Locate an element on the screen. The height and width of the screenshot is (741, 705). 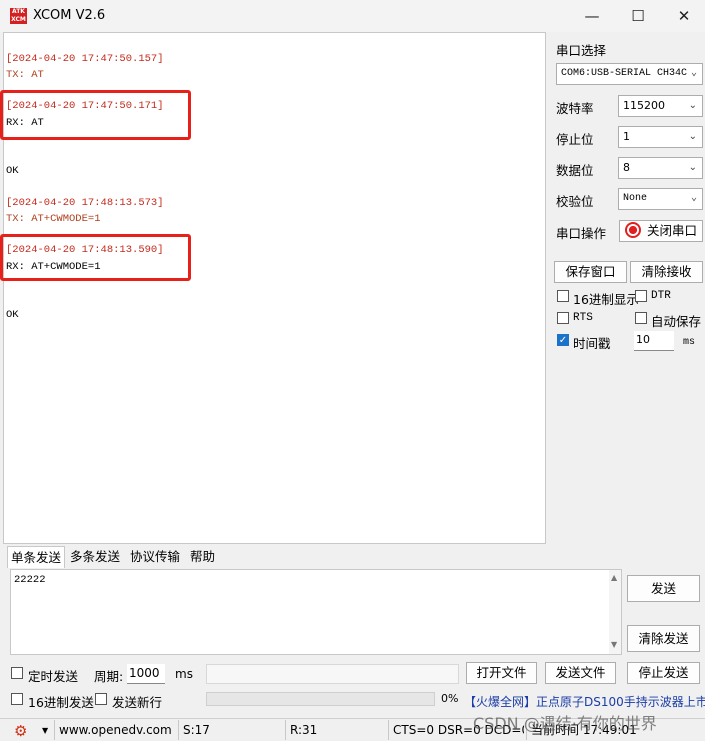
rts-label: RTS is located at coordinates (583, 318).